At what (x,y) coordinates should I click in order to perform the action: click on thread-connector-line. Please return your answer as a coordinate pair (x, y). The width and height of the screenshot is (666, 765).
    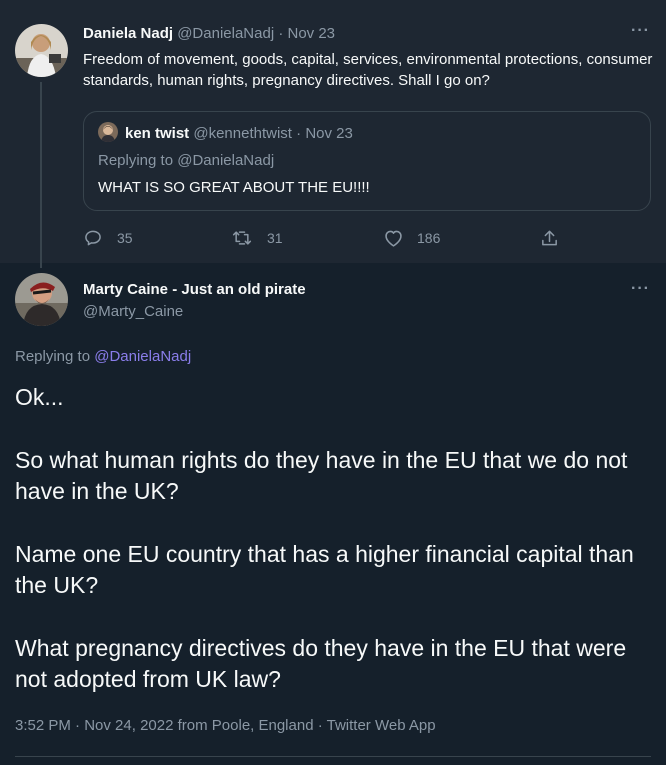
    Looking at the image, I should click on (41, 175).